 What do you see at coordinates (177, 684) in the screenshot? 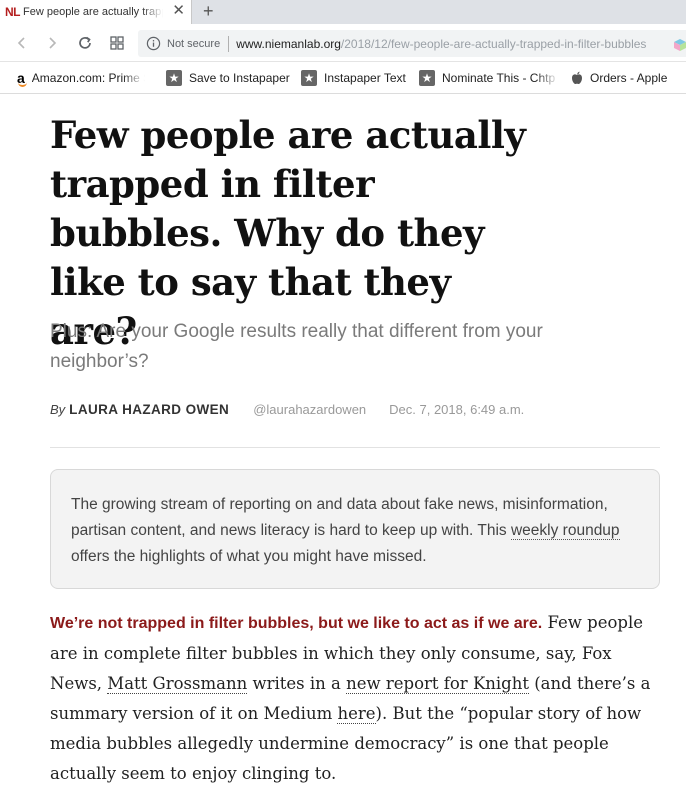
I see `matt-grossmann-link: Matt Grossmann` at bounding box center [177, 684].